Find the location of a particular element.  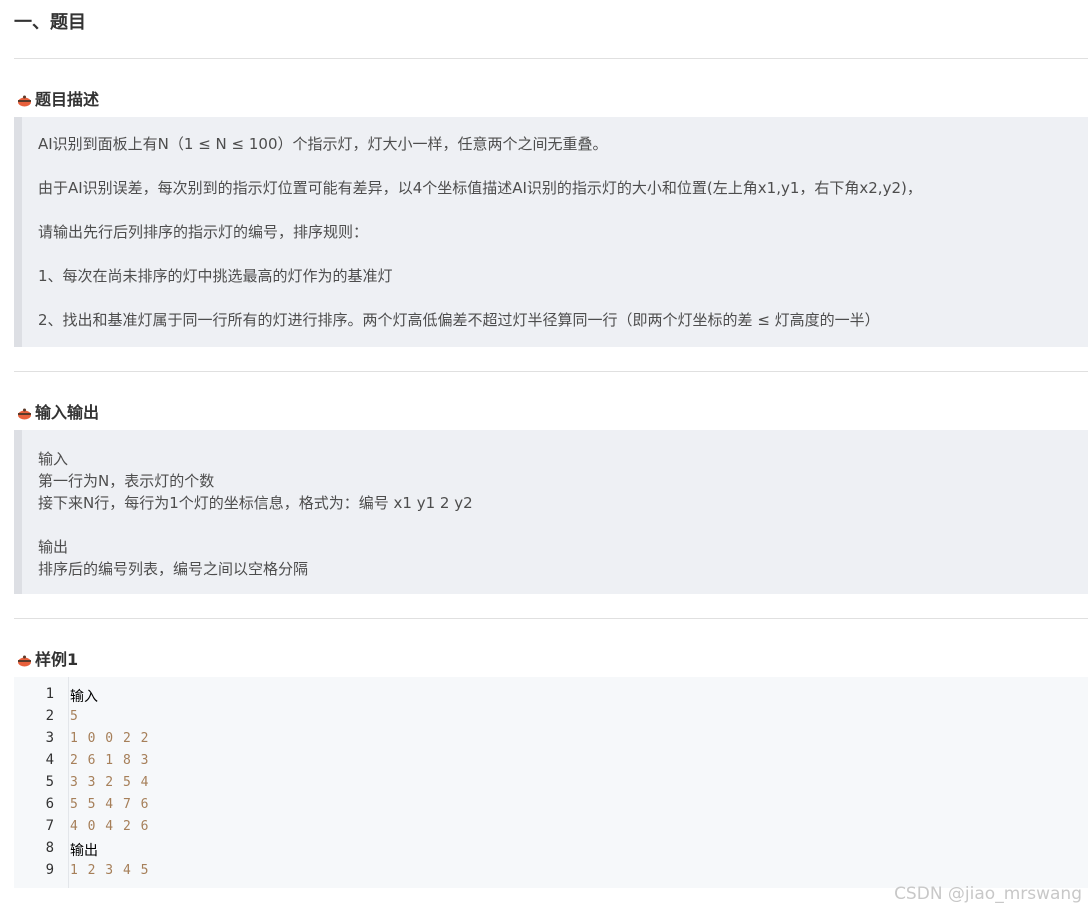

watermark: CSDN @jiao_mrswang is located at coordinates (988, 894).